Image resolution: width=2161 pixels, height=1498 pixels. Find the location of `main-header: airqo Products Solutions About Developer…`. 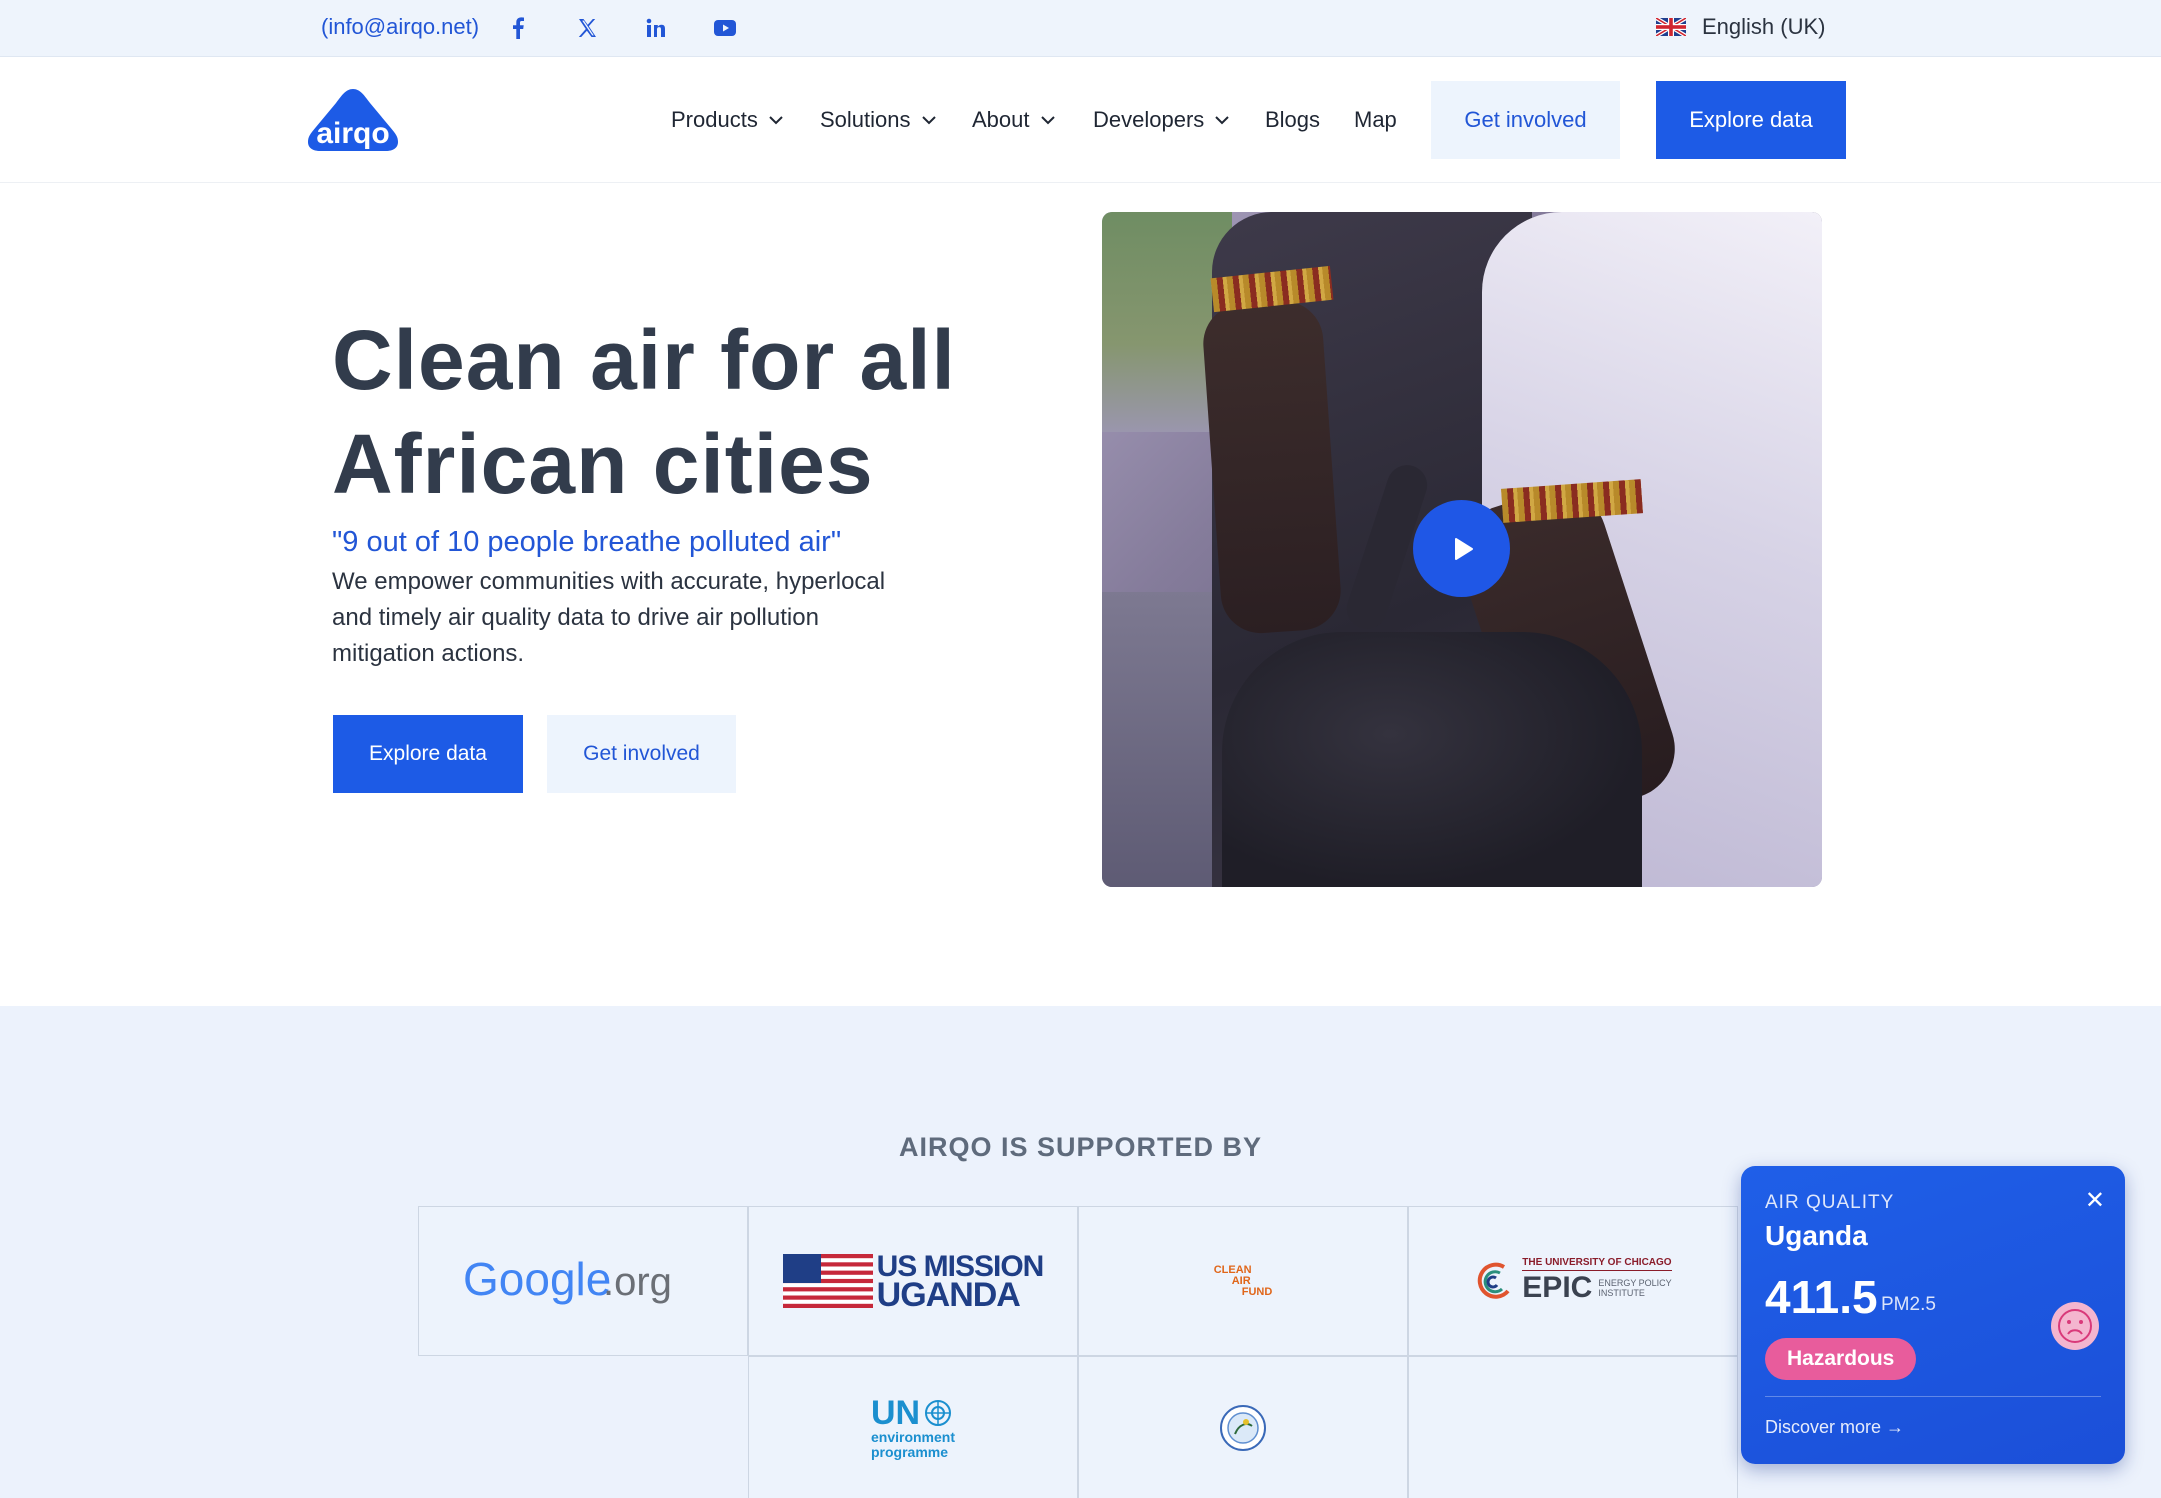

main-header: airqo Products Solutions About Developer… is located at coordinates (1080, 120).